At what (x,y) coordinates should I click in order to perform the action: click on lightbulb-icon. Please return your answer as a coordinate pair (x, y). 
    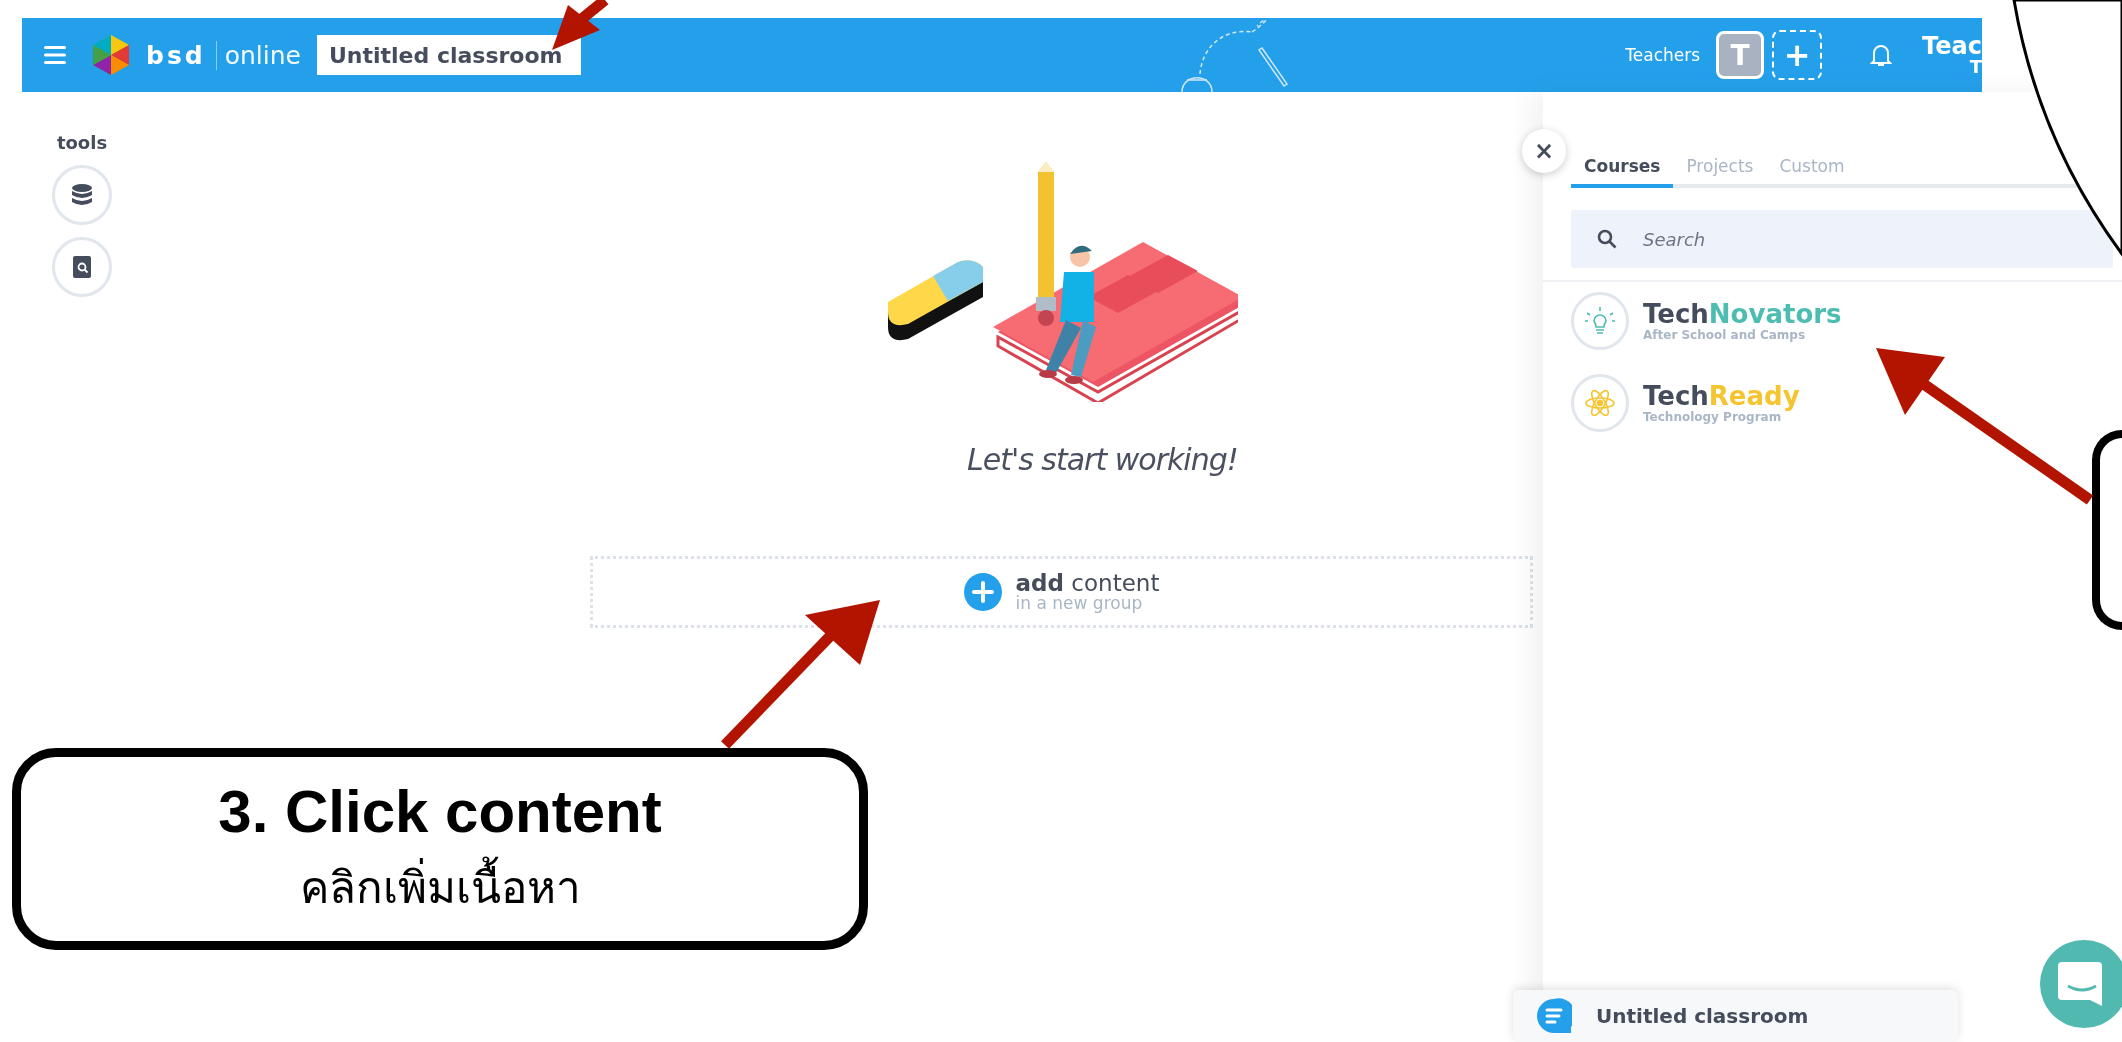
    Looking at the image, I should click on (1600, 321).